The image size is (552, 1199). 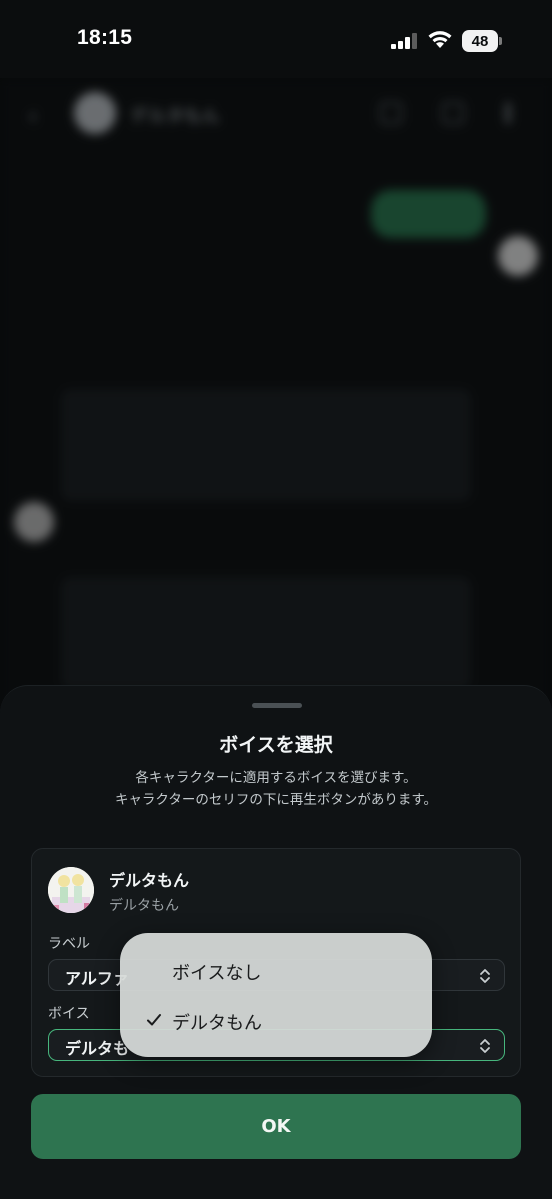 I want to click on user-message-bubble, so click(x=428, y=214).